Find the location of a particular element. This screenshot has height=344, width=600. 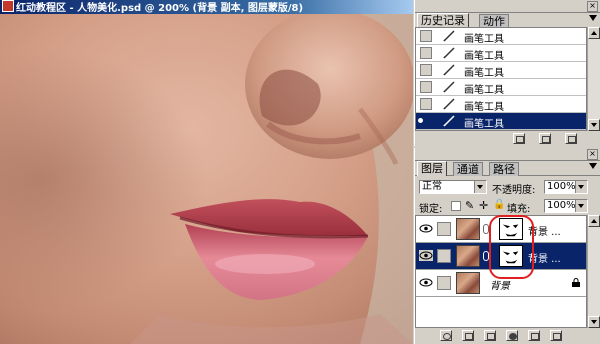

new-adjustment-layer-button is located at coordinates (512, 335).